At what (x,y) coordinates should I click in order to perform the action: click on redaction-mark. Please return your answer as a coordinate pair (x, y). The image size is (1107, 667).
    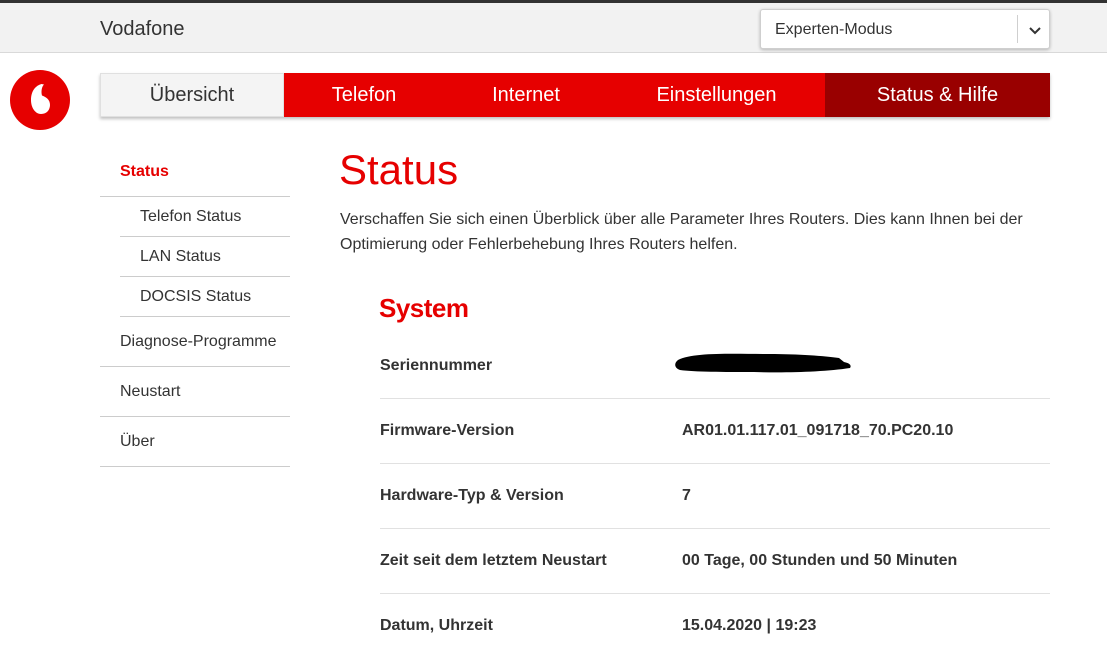
    Looking at the image, I should click on (763, 363).